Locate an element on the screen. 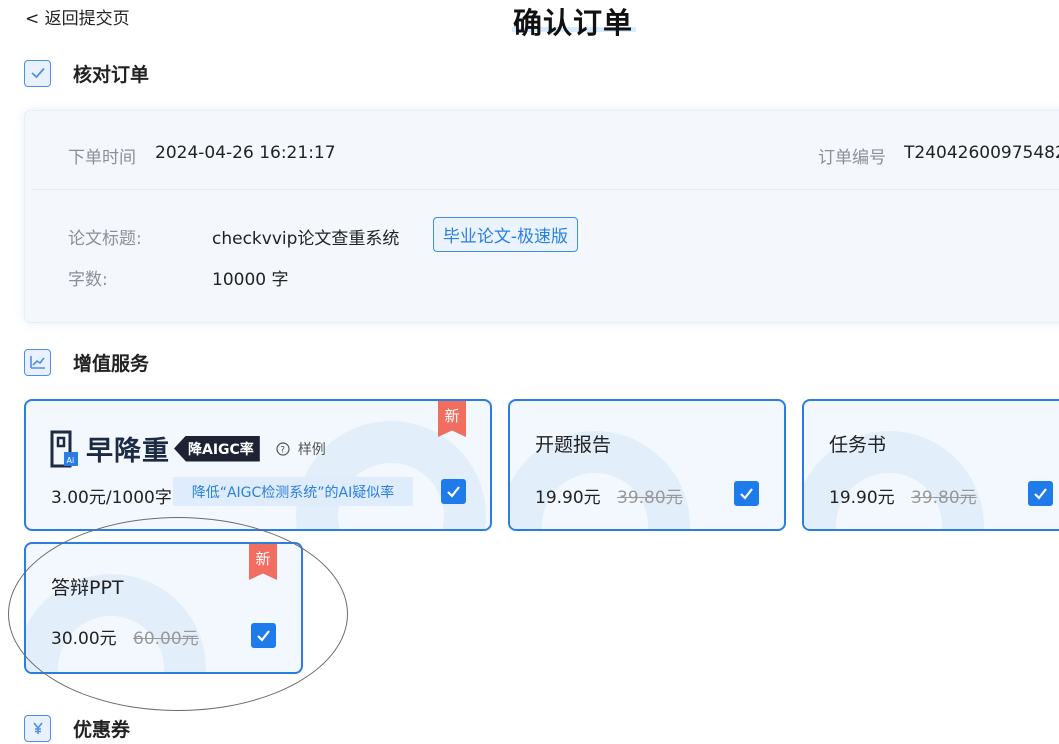  service-title: 任务书 is located at coordinates (858, 445).